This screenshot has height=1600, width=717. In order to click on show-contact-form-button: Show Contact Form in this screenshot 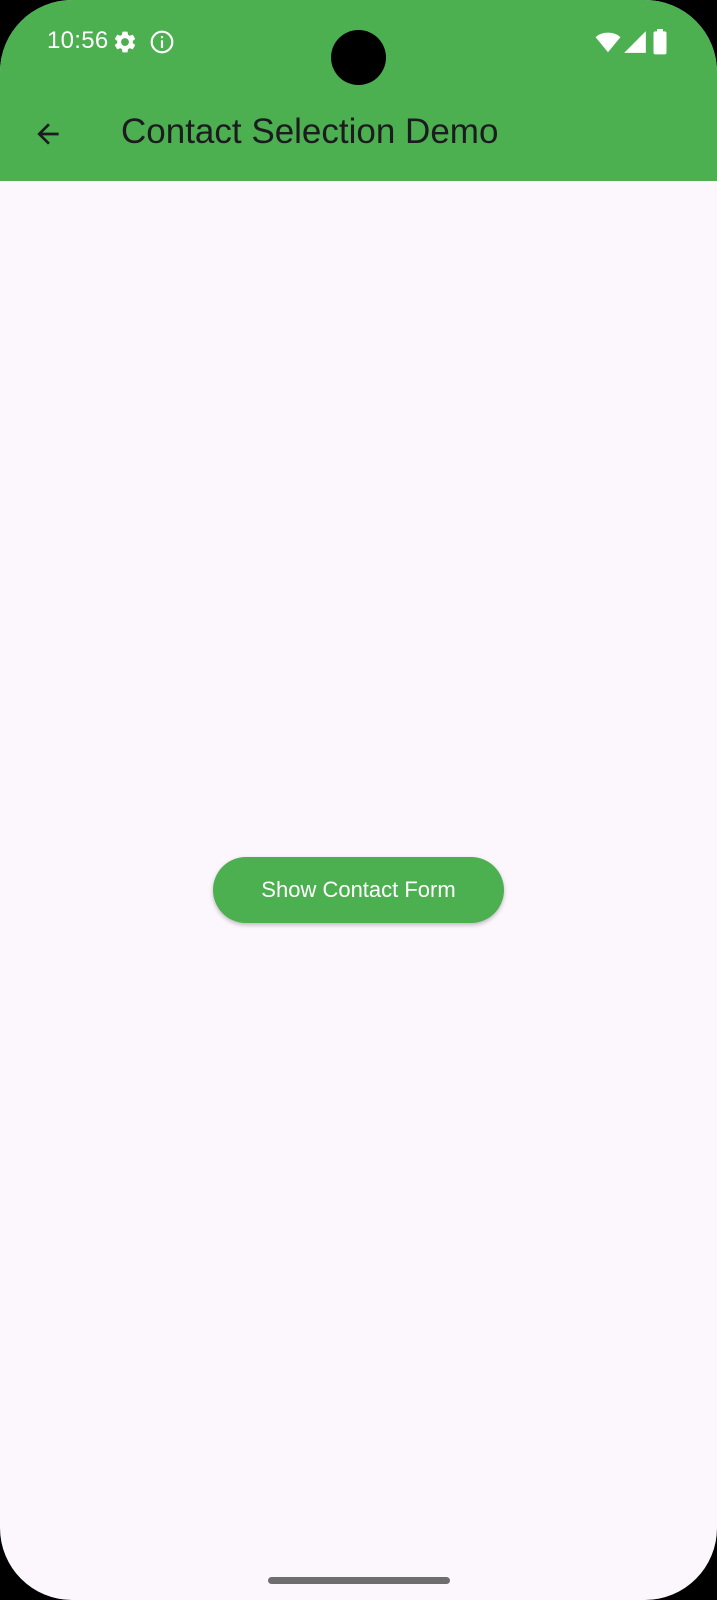, I will do `click(358, 890)`.